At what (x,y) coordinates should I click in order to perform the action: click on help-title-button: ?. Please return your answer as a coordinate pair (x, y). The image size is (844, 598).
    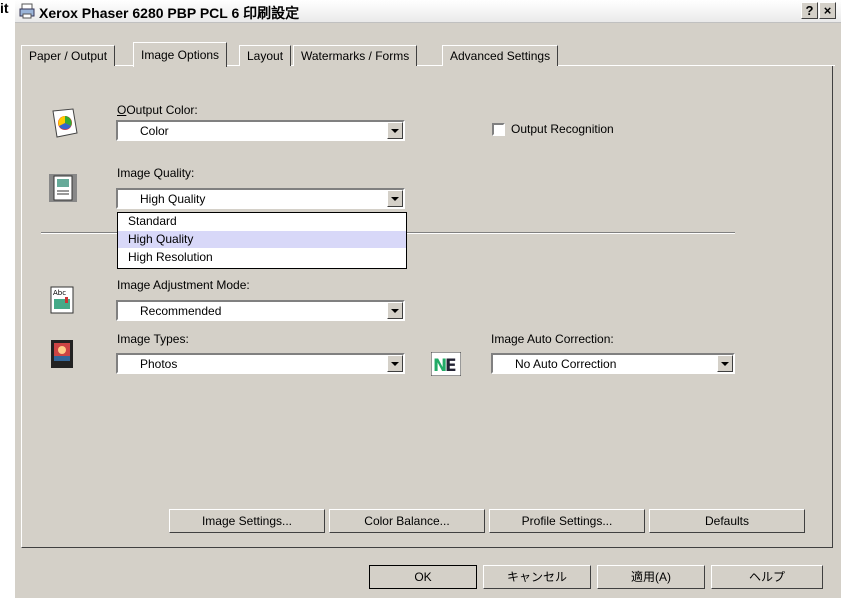
    Looking at the image, I should click on (809, 10).